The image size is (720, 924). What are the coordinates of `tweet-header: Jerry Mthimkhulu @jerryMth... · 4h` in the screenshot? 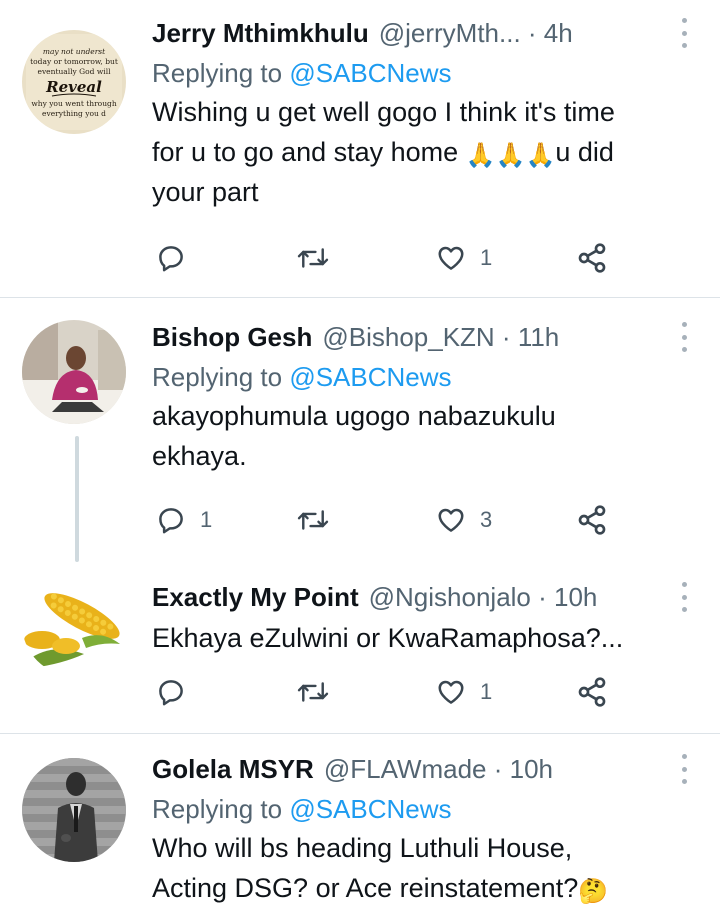 It's located at (426, 33).